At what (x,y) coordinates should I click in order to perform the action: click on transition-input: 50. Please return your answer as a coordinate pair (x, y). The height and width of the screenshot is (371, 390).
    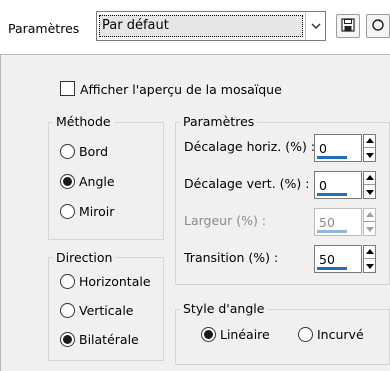
    Looking at the image, I should click on (338, 259).